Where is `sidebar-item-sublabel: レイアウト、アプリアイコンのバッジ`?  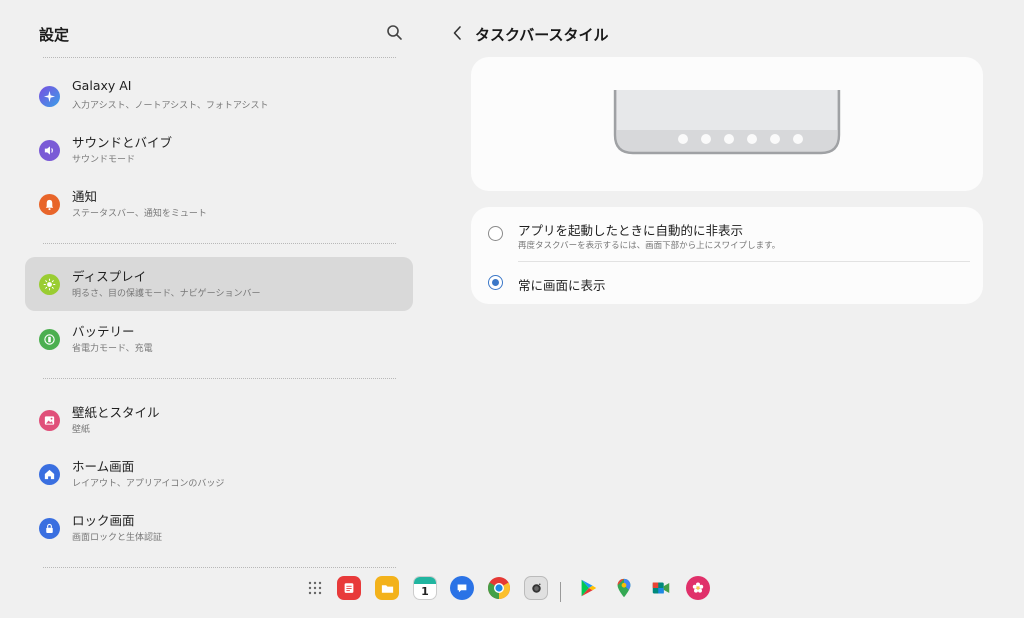
sidebar-item-sublabel: レイアウト、アプリアイコンのバッジ is located at coordinates (148, 484).